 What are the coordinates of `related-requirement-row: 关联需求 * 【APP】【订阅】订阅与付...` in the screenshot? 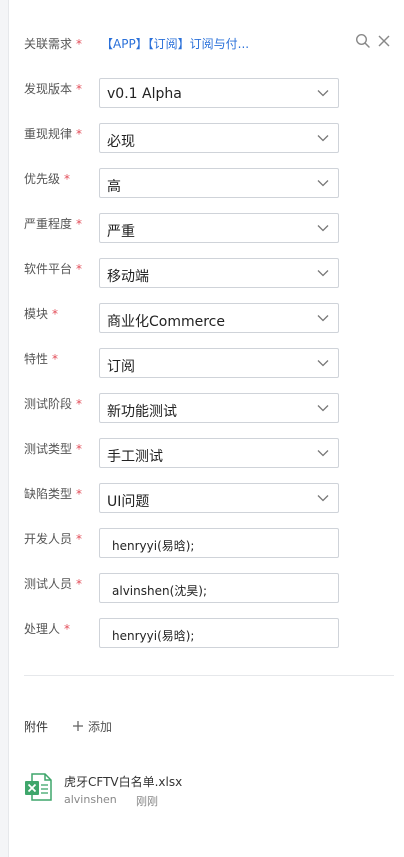 It's located at (206, 42).